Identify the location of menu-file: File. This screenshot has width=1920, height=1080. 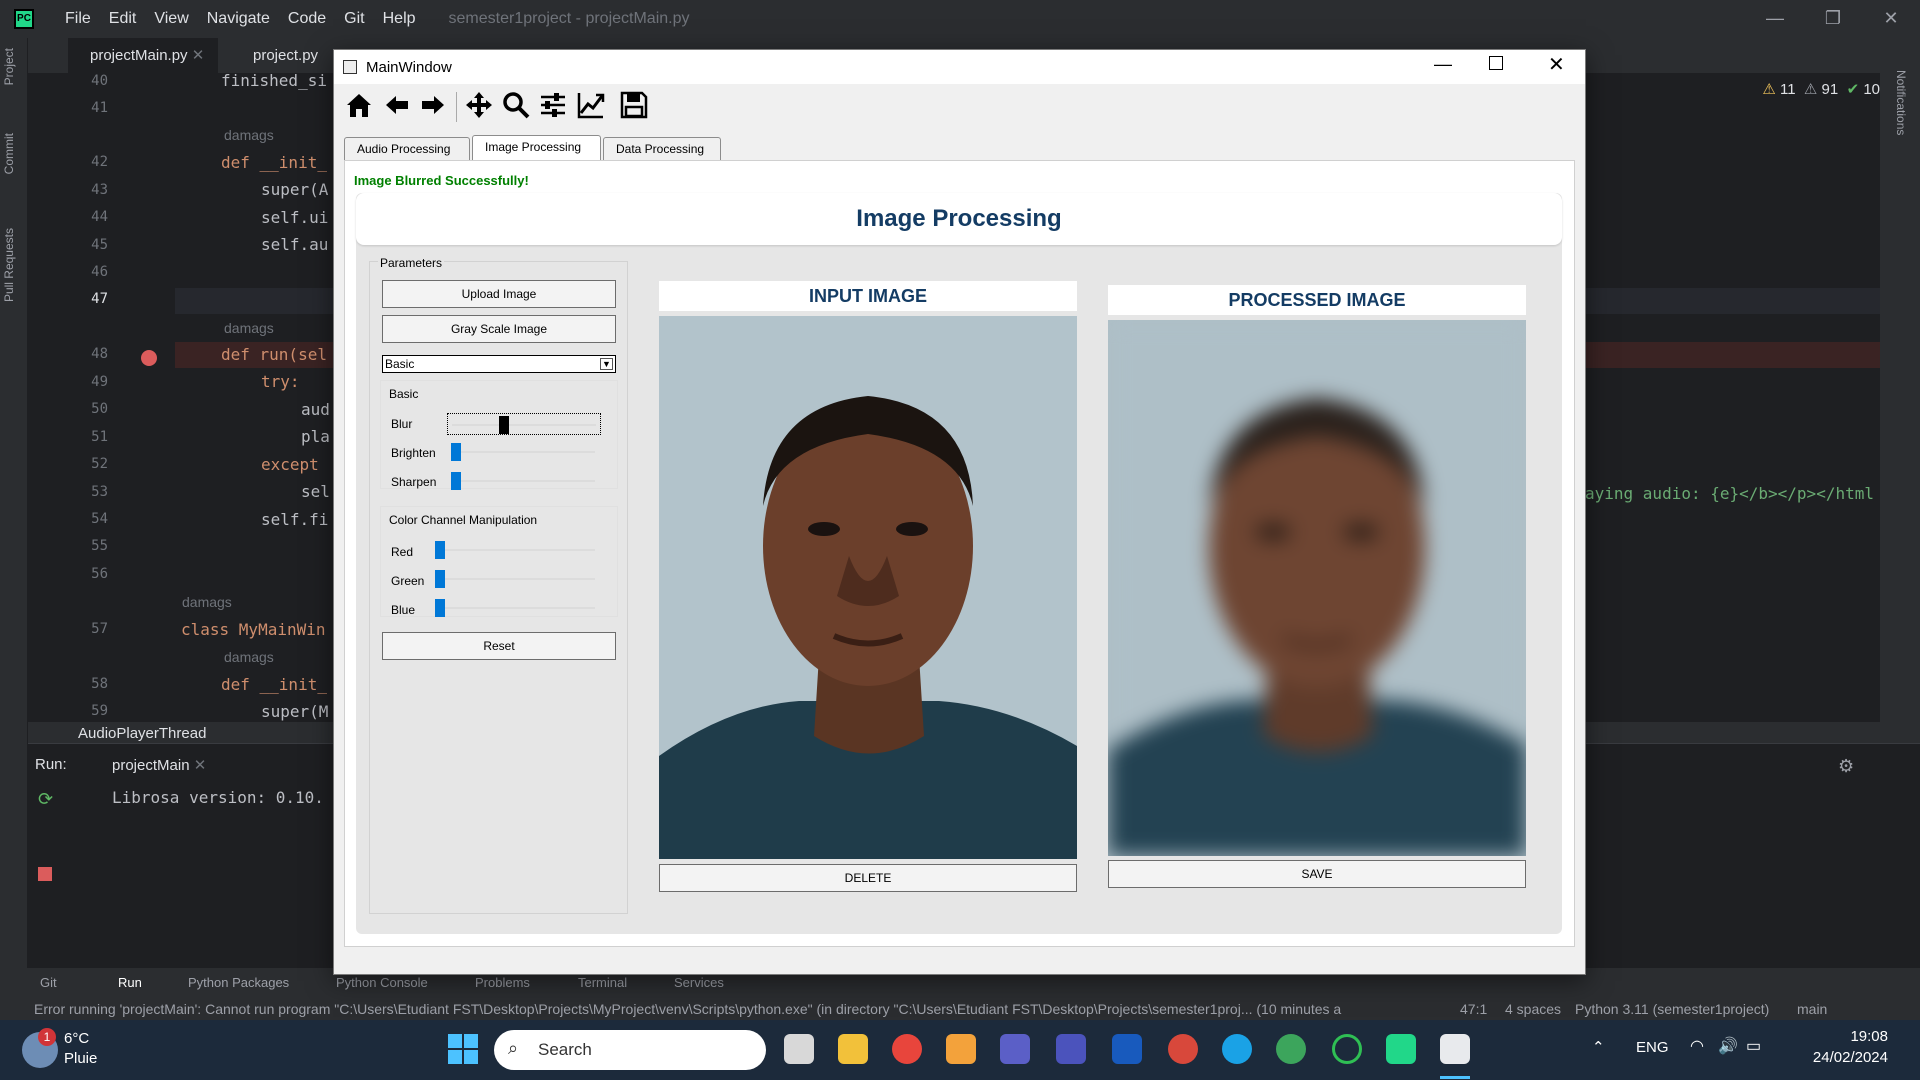
(78, 19).